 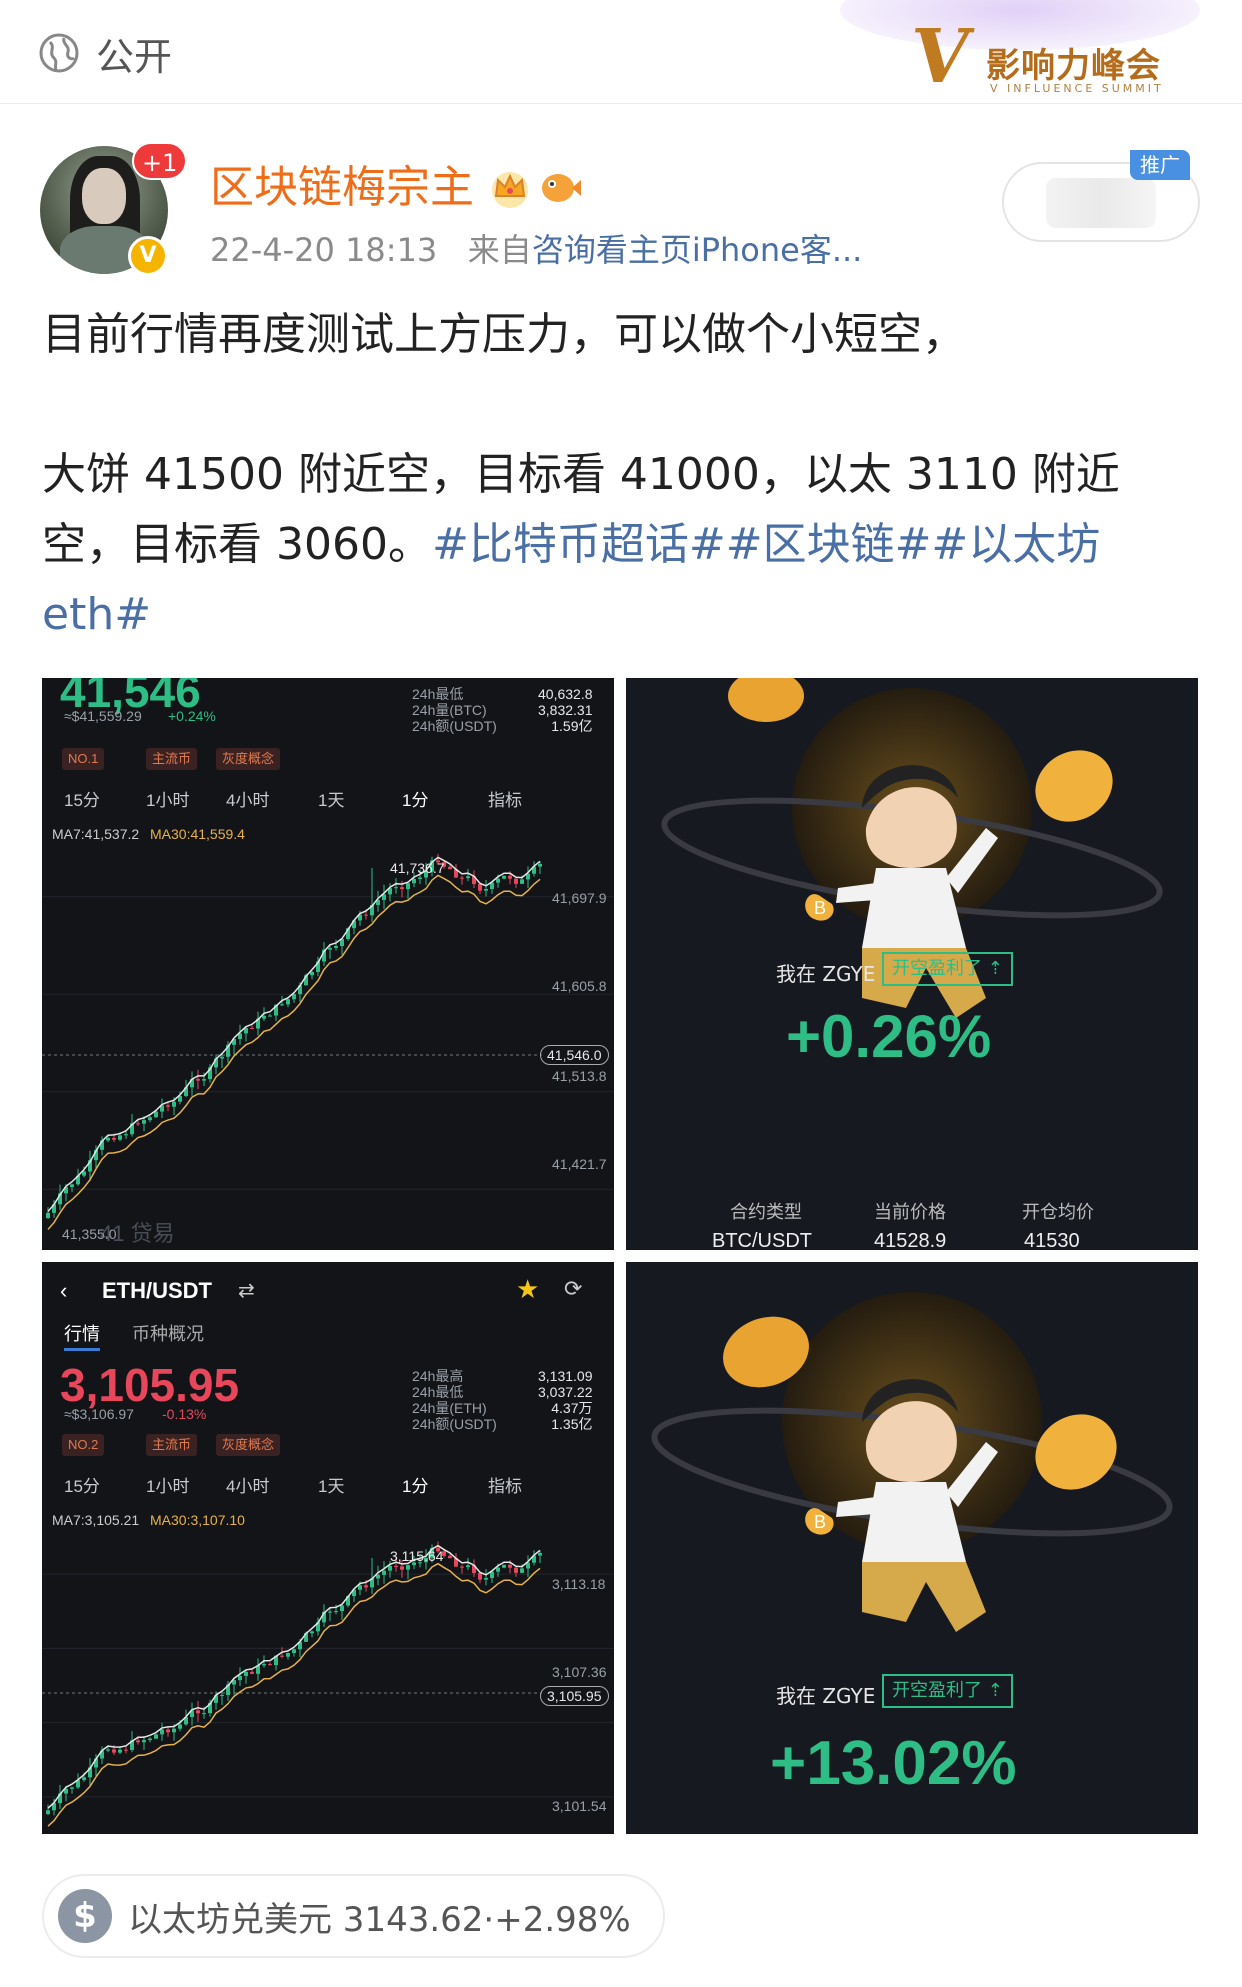 I want to click on btc-axis-current: 41,546.0, so click(x=574, y=1055).